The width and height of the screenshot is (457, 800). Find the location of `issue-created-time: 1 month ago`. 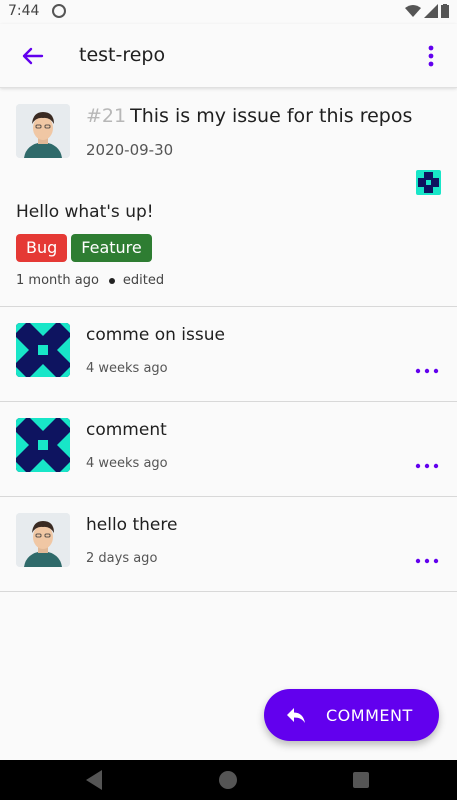

issue-created-time: 1 month ago is located at coordinates (57, 280).